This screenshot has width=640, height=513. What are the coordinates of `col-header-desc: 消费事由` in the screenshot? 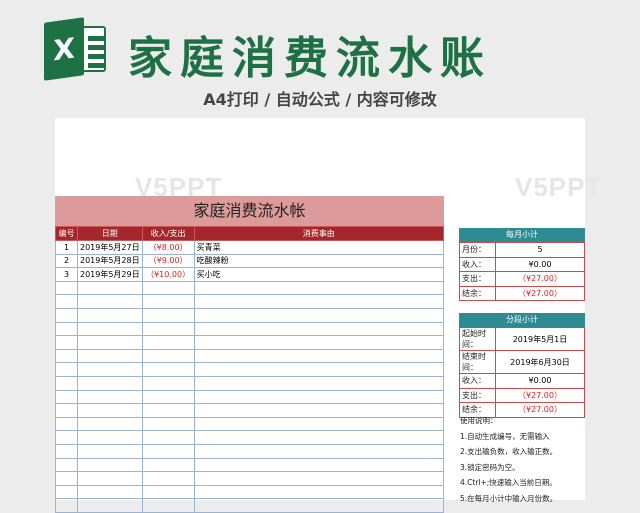 It's located at (319, 233).